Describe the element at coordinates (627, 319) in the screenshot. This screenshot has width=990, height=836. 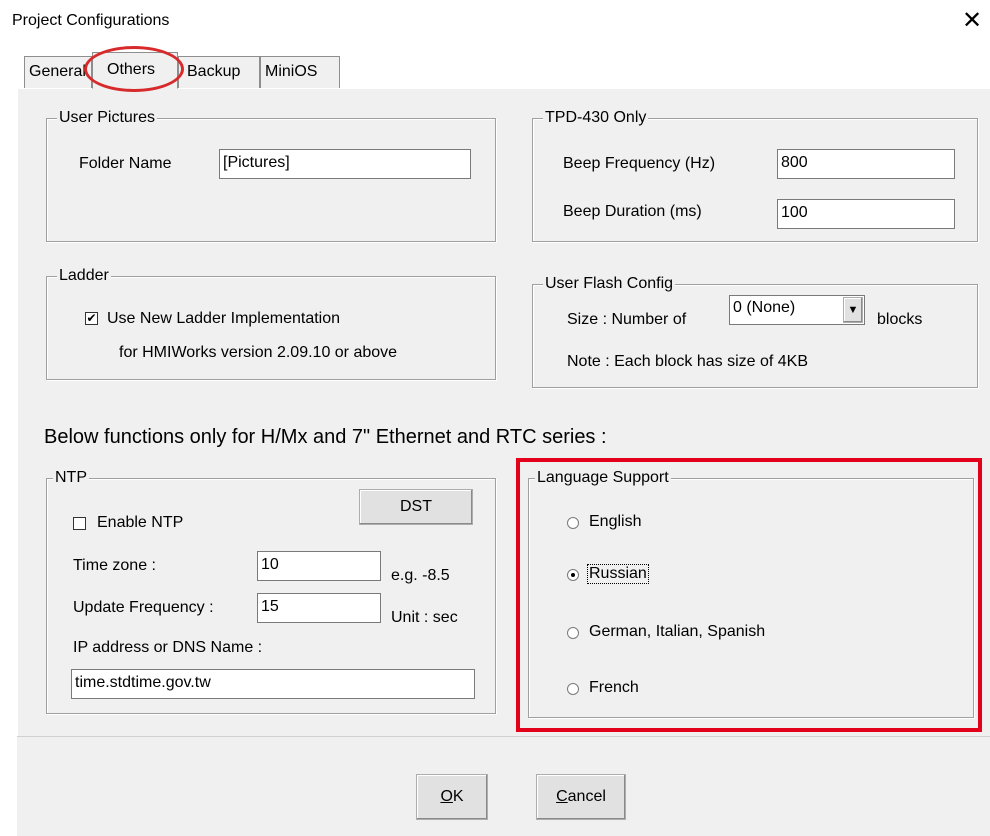
I see `flash-size-label: Size : Number of` at that location.